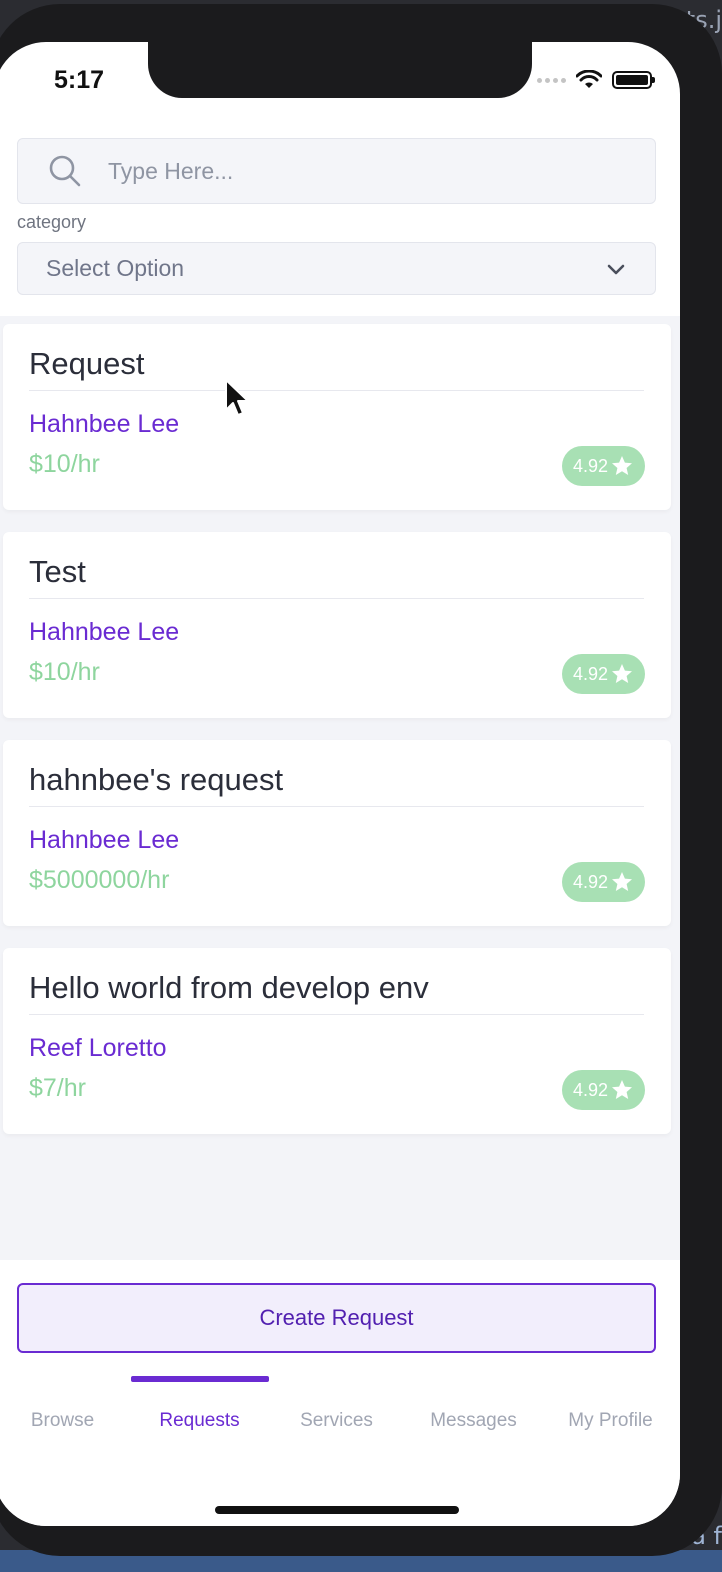  Describe the element at coordinates (551, 80) in the screenshot. I see `signal-icon` at that location.